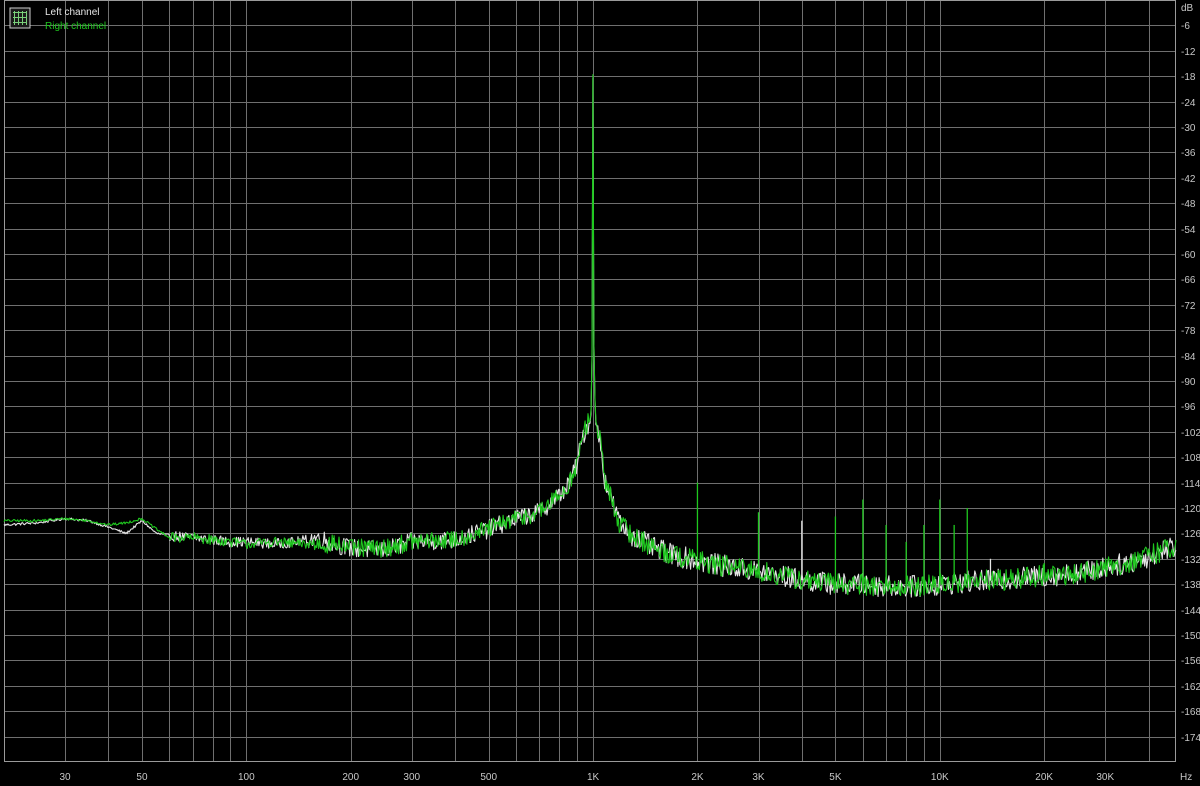  What do you see at coordinates (350, 777) in the screenshot?
I see `x-tick-label: 200` at bounding box center [350, 777].